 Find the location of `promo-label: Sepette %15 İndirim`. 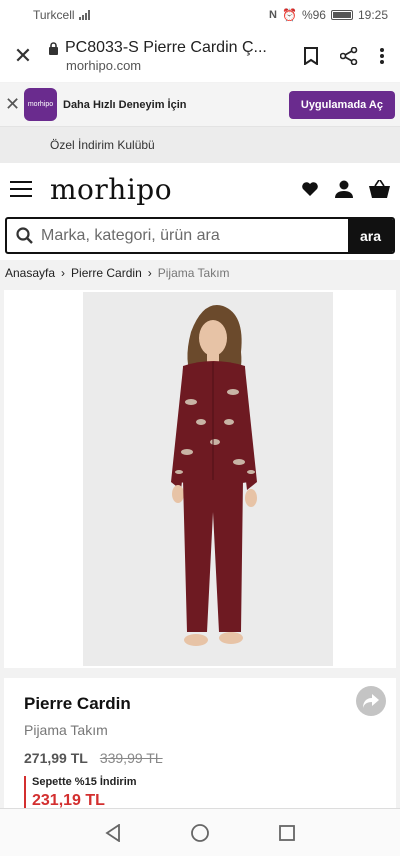

promo-label: Sepette %15 İndirim is located at coordinates (84, 782).